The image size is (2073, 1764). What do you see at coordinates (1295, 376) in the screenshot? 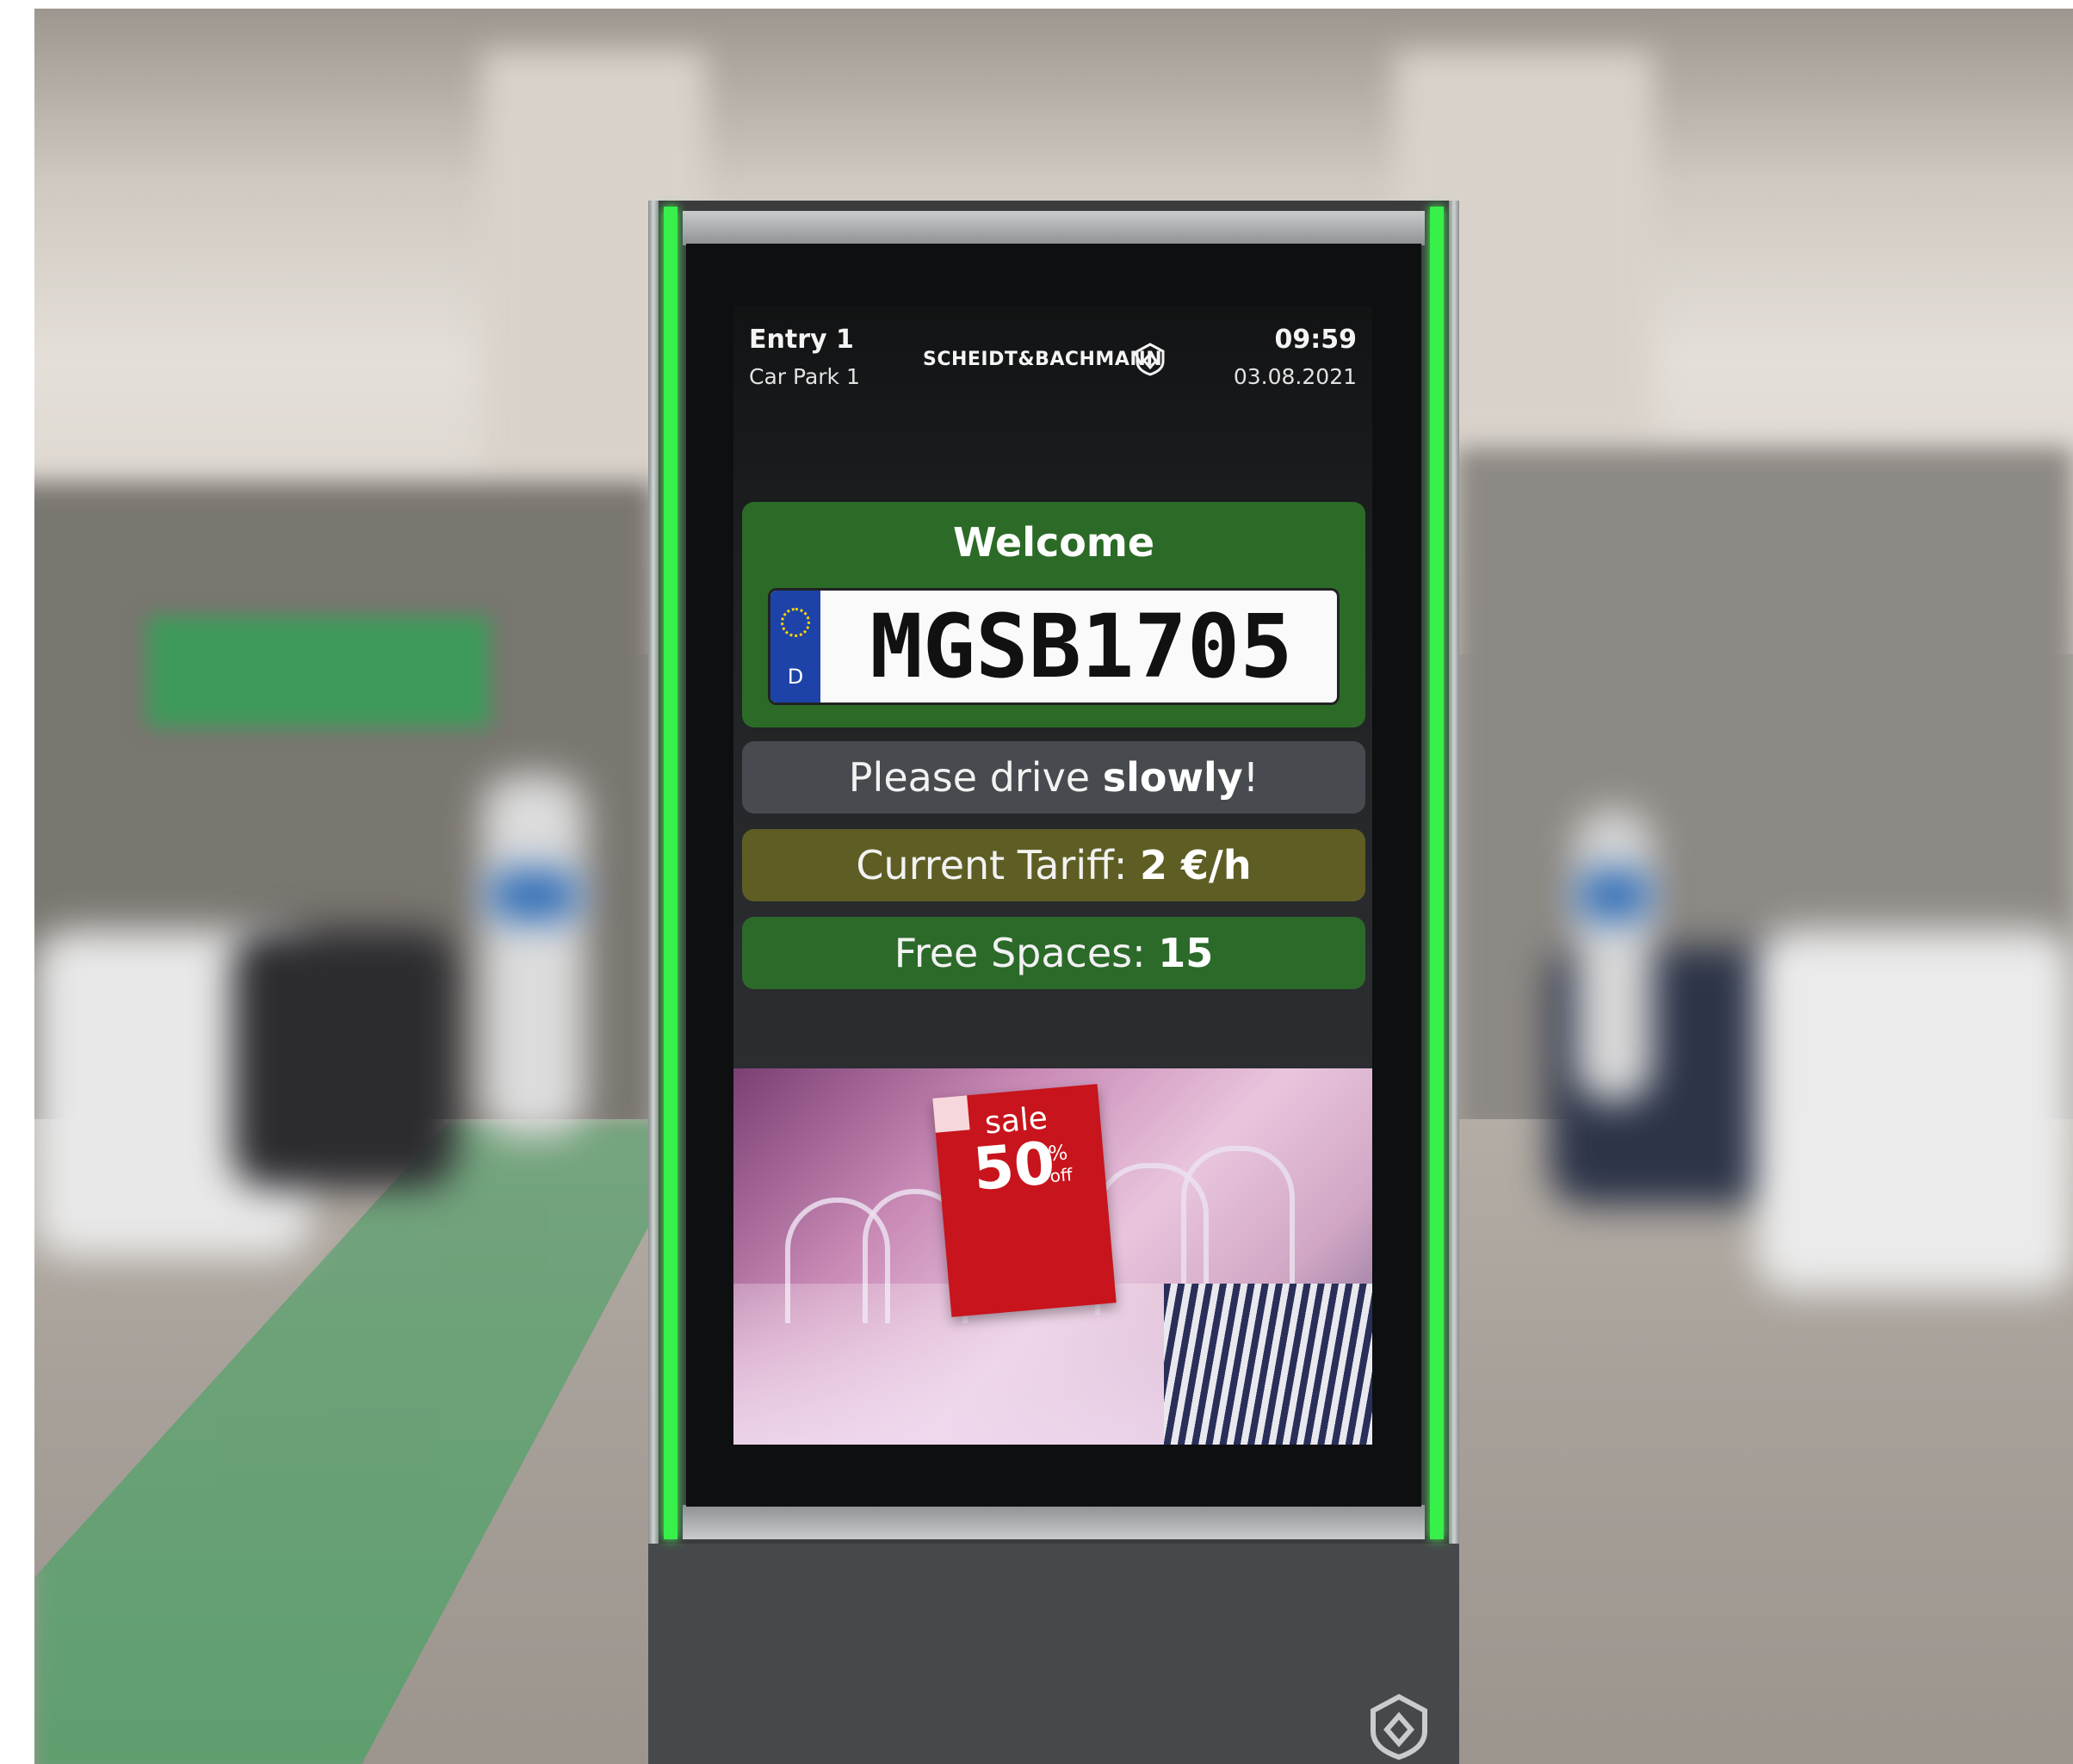
I see `clock-date: 03.08.2021` at bounding box center [1295, 376].